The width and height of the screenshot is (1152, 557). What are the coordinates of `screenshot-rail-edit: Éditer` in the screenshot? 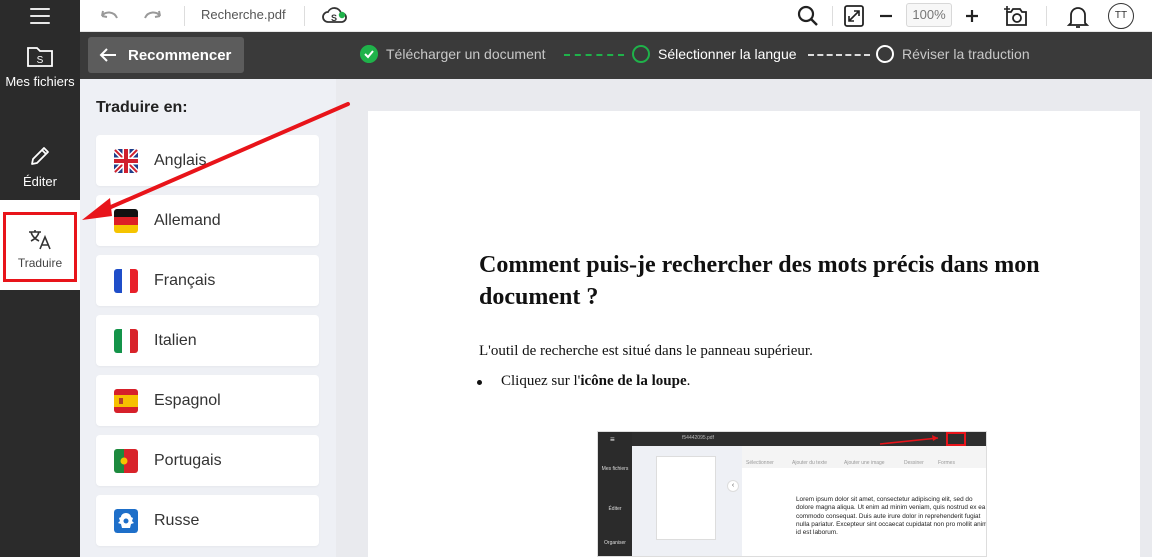 It's located at (615, 509).